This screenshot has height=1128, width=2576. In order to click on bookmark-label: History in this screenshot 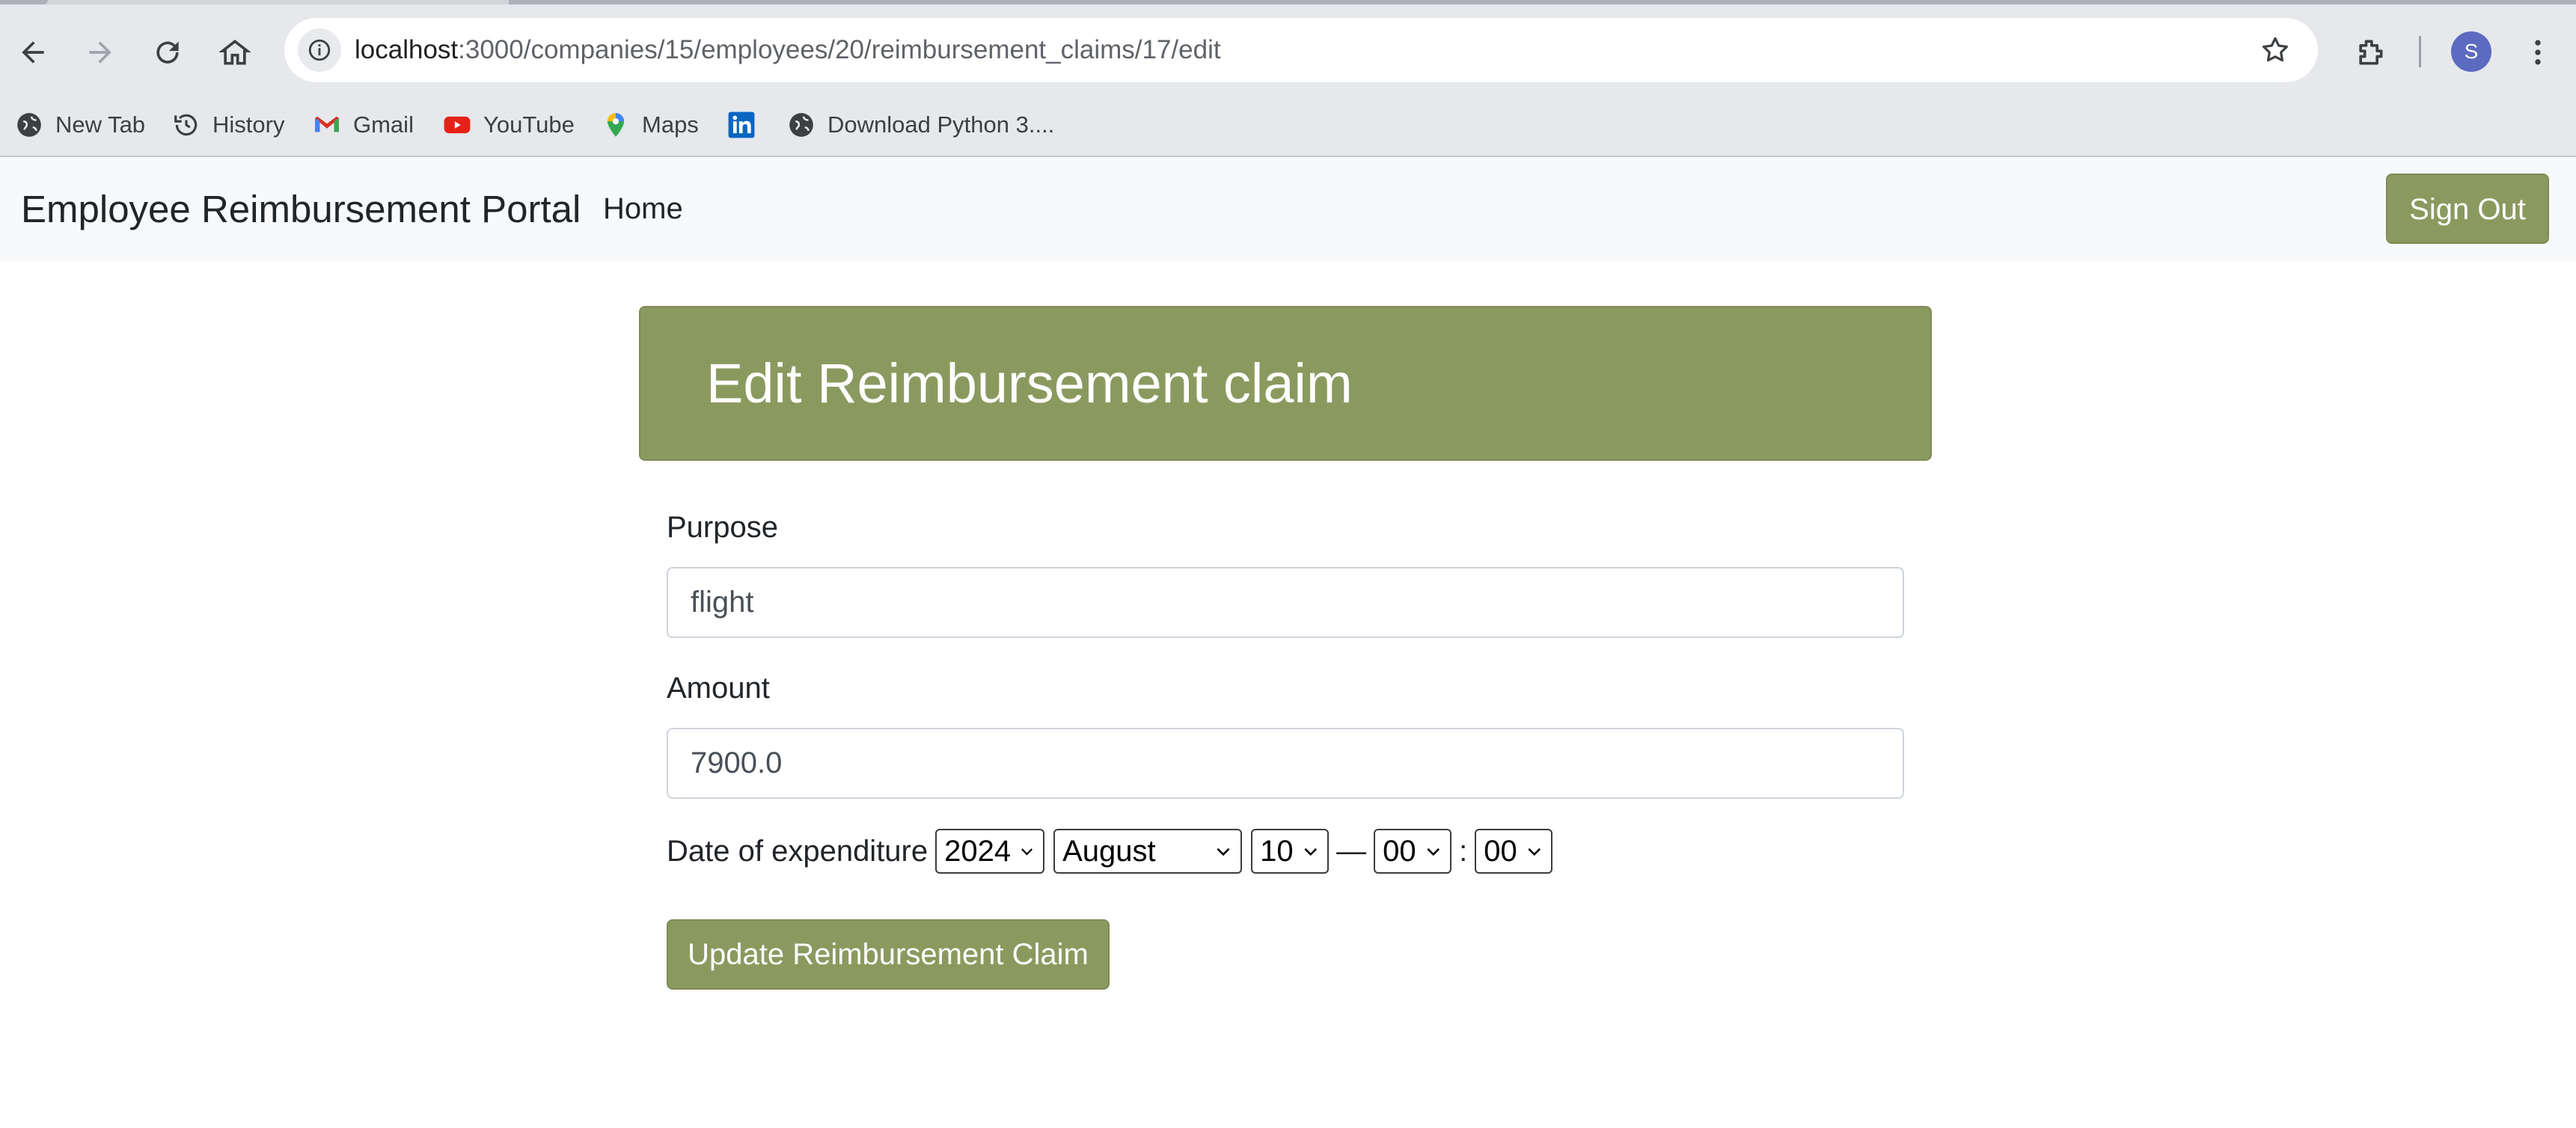, I will do `click(248, 125)`.